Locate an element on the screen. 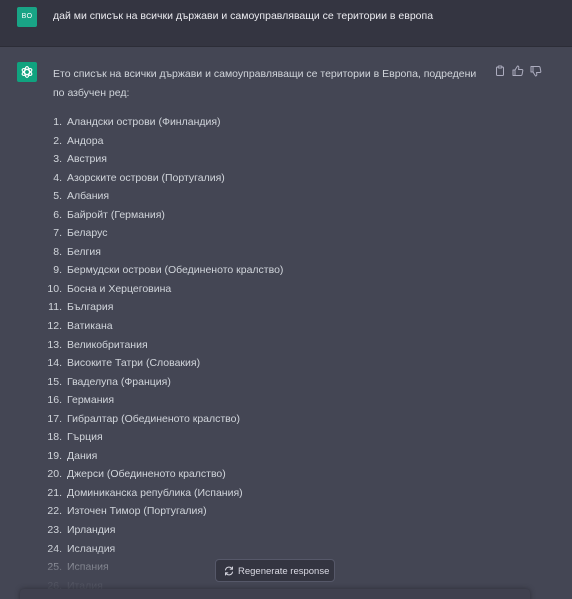  assistant-avatar is located at coordinates (27, 72).